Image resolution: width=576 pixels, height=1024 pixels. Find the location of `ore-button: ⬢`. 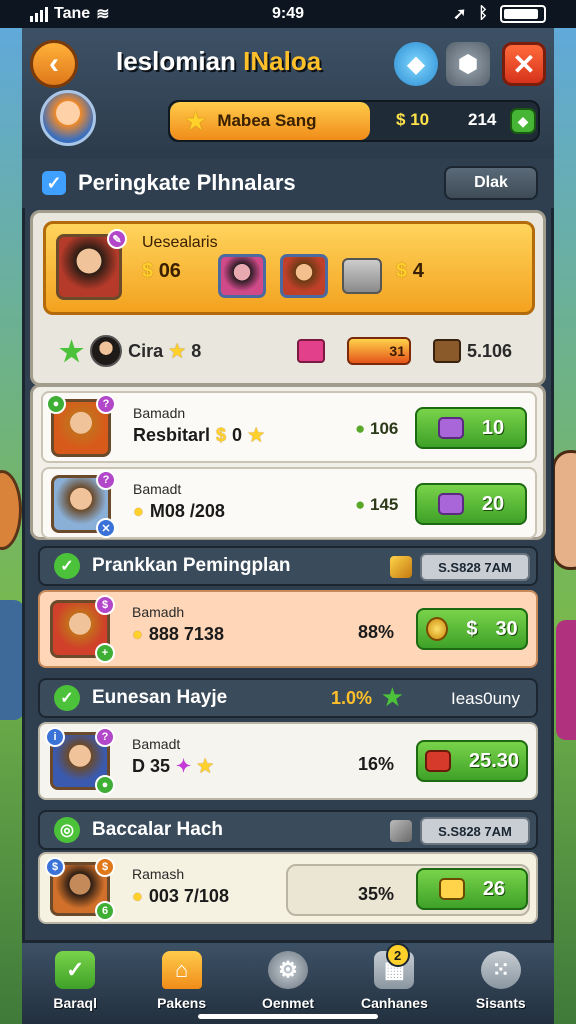

ore-button: ⬢ is located at coordinates (468, 64).